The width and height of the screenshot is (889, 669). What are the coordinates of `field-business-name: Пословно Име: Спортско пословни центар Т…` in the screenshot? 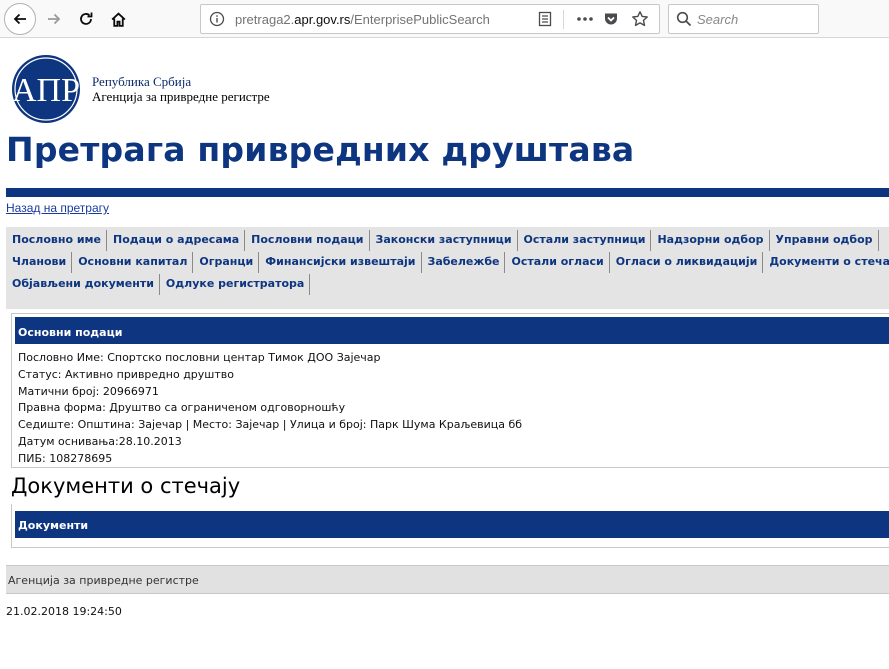 It's located at (199, 357).